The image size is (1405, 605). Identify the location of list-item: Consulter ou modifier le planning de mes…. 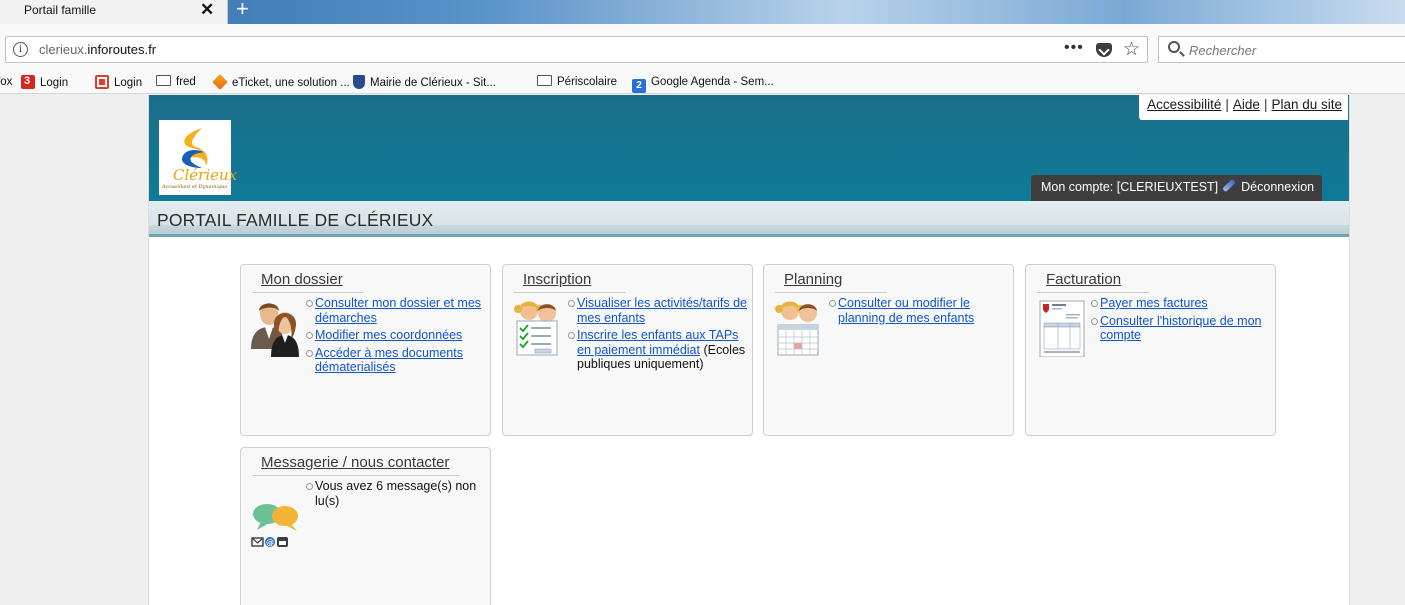
(918, 310).